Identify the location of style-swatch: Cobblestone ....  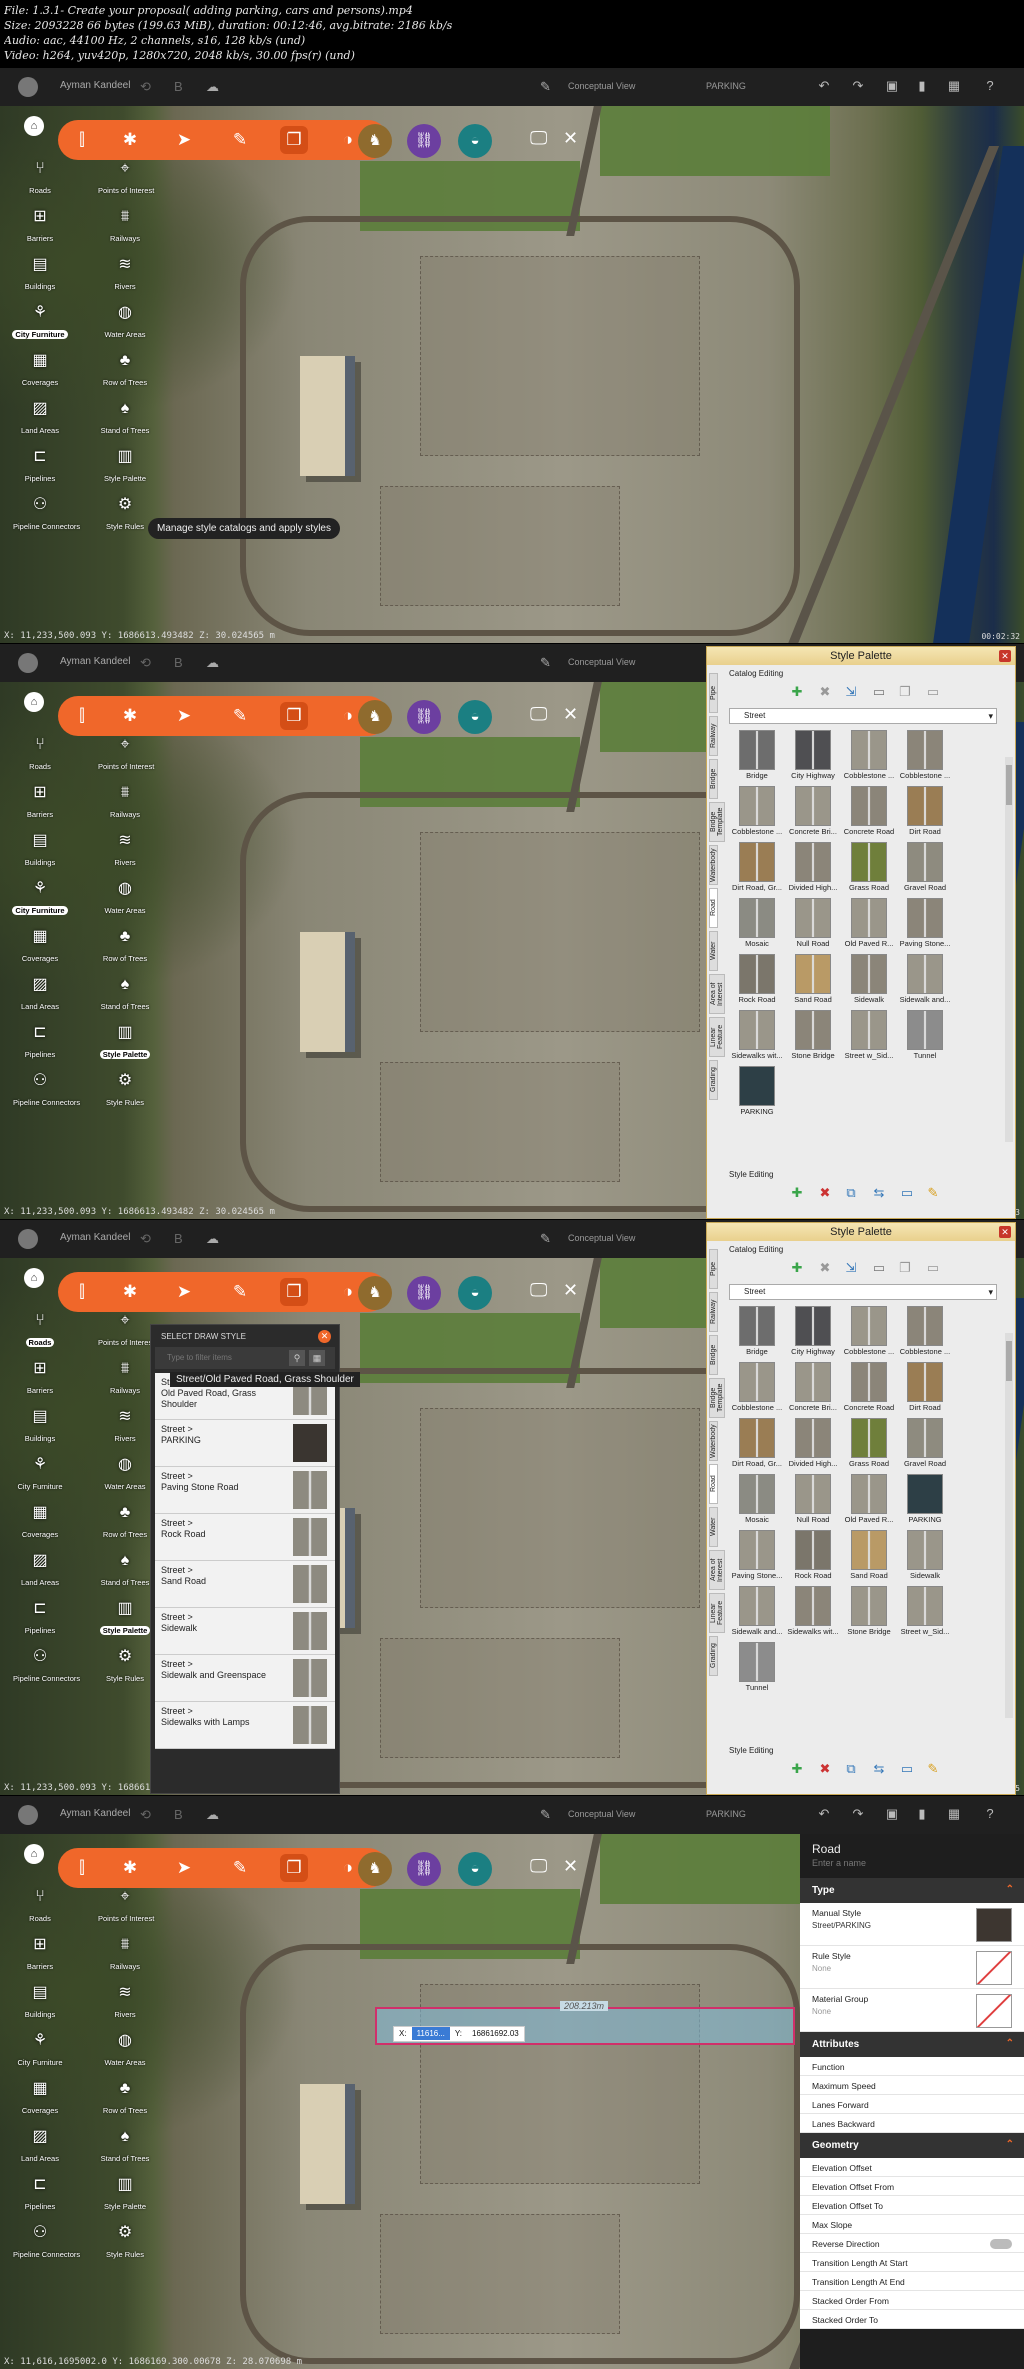
(925, 756).